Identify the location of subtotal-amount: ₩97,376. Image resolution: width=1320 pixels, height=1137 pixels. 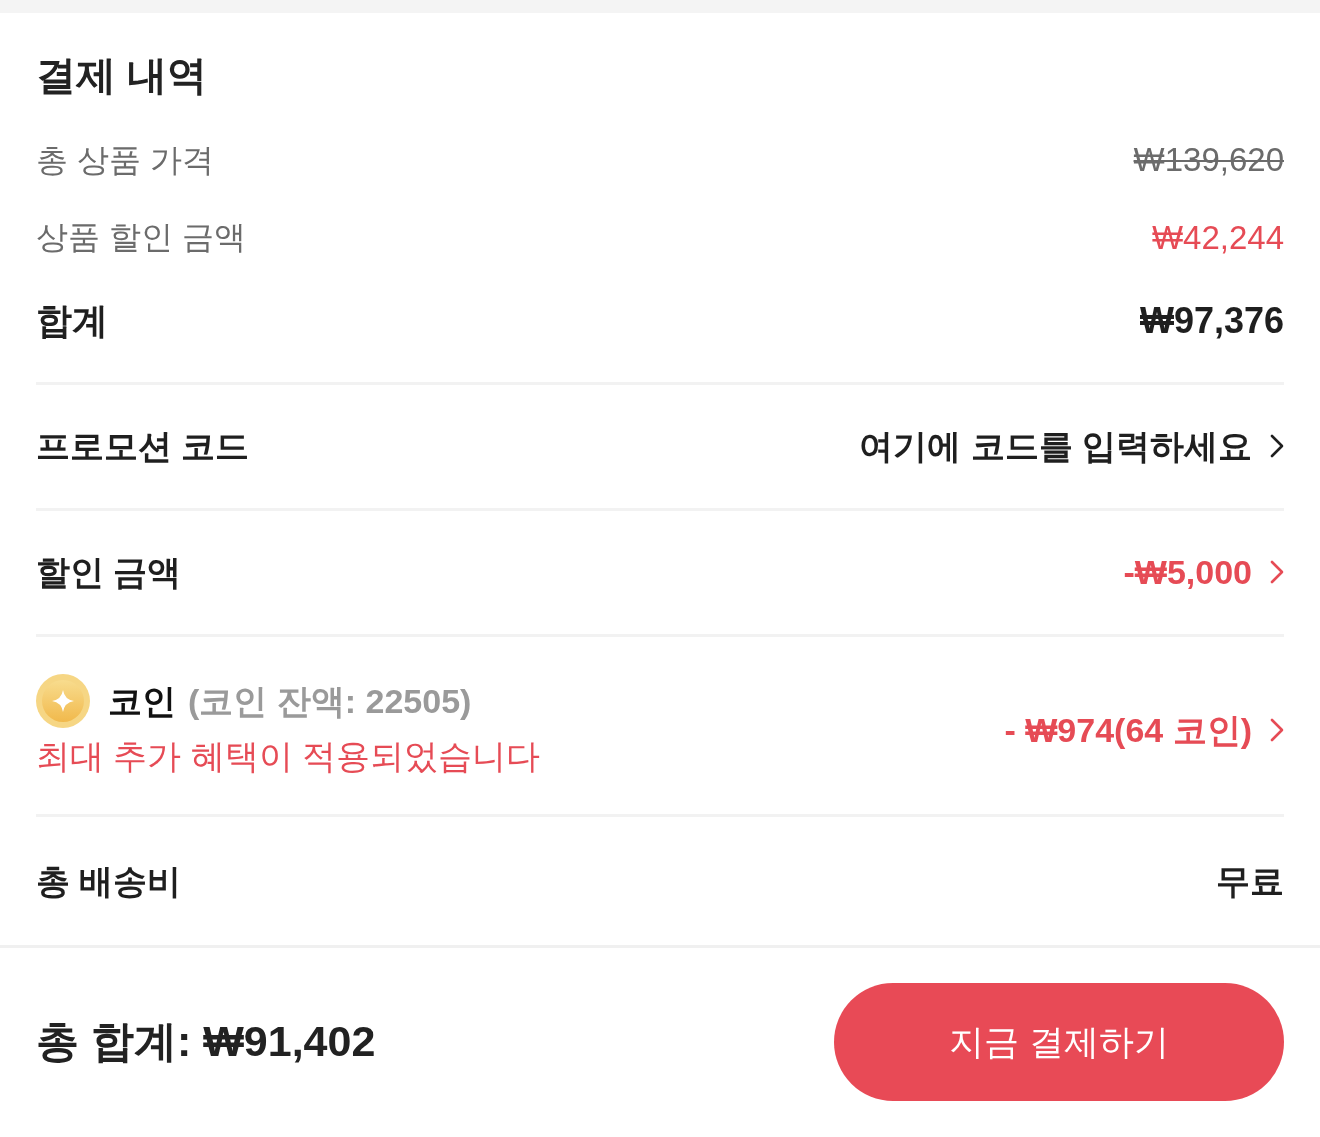
(1211, 320).